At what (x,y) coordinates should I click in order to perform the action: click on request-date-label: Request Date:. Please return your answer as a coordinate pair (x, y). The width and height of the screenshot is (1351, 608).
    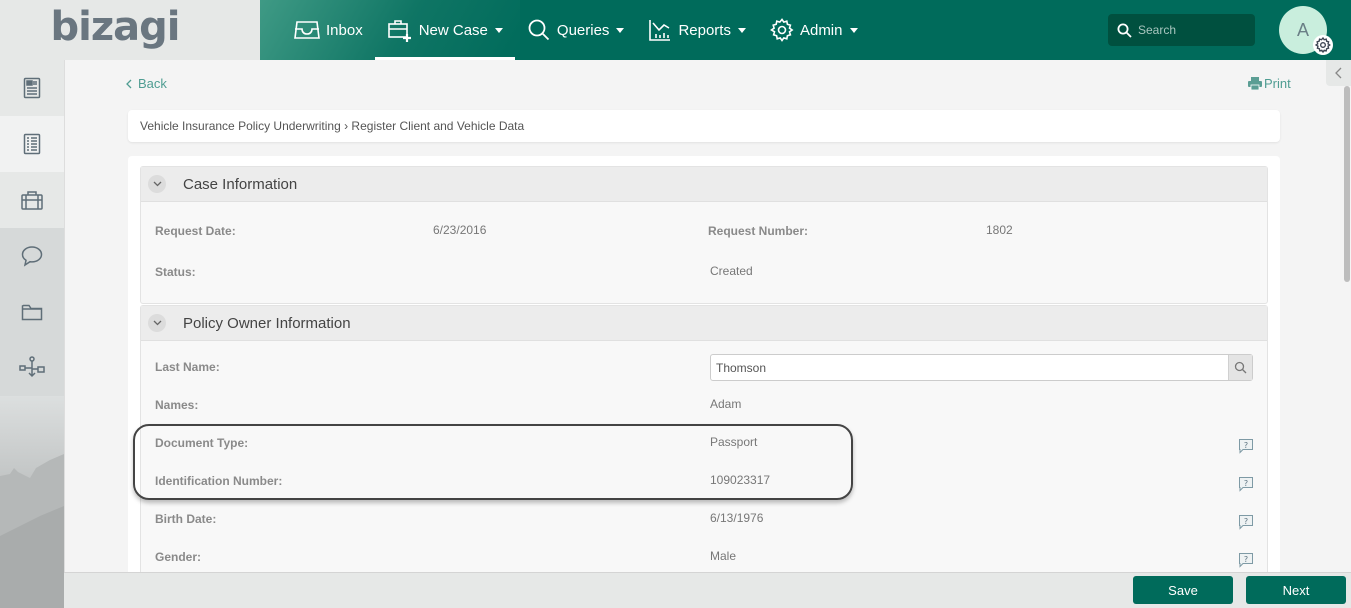
    Looking at the image, I should click on (195, 231).